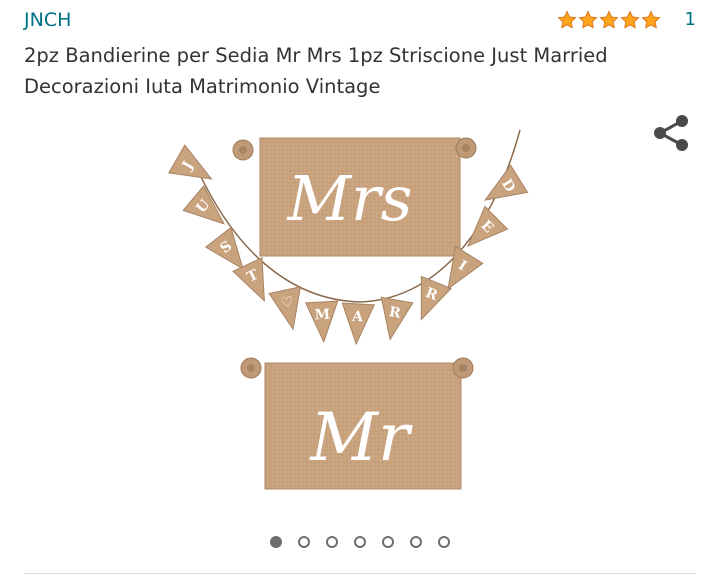  I want to click on mrs-sign: Mrs, so click(354, 197).